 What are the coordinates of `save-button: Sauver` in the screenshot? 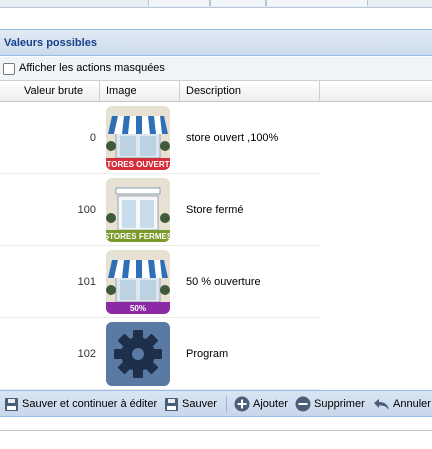 It's located at (190, 404).